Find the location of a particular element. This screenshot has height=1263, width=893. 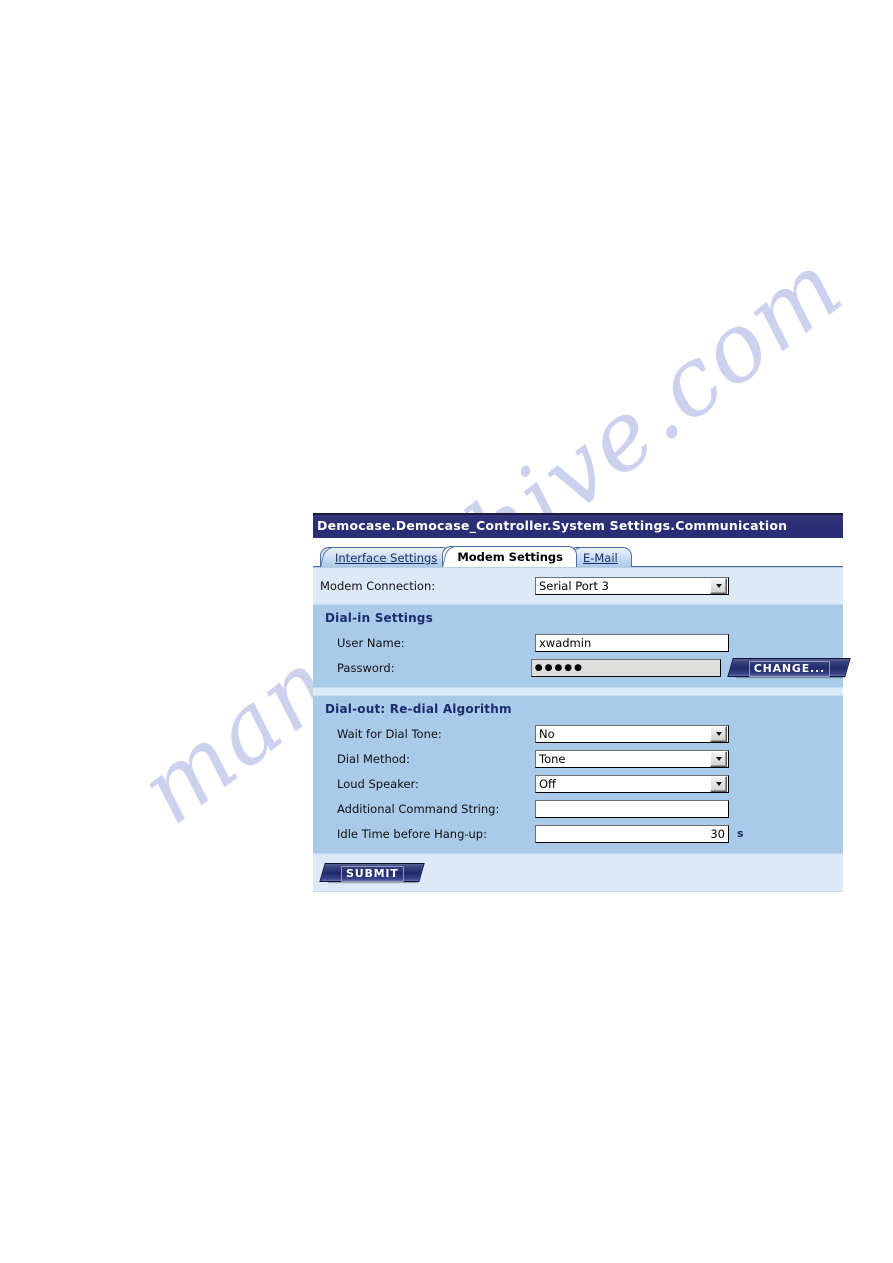

submit-button-label: SUBMIT is located at coordinates (372, 874).